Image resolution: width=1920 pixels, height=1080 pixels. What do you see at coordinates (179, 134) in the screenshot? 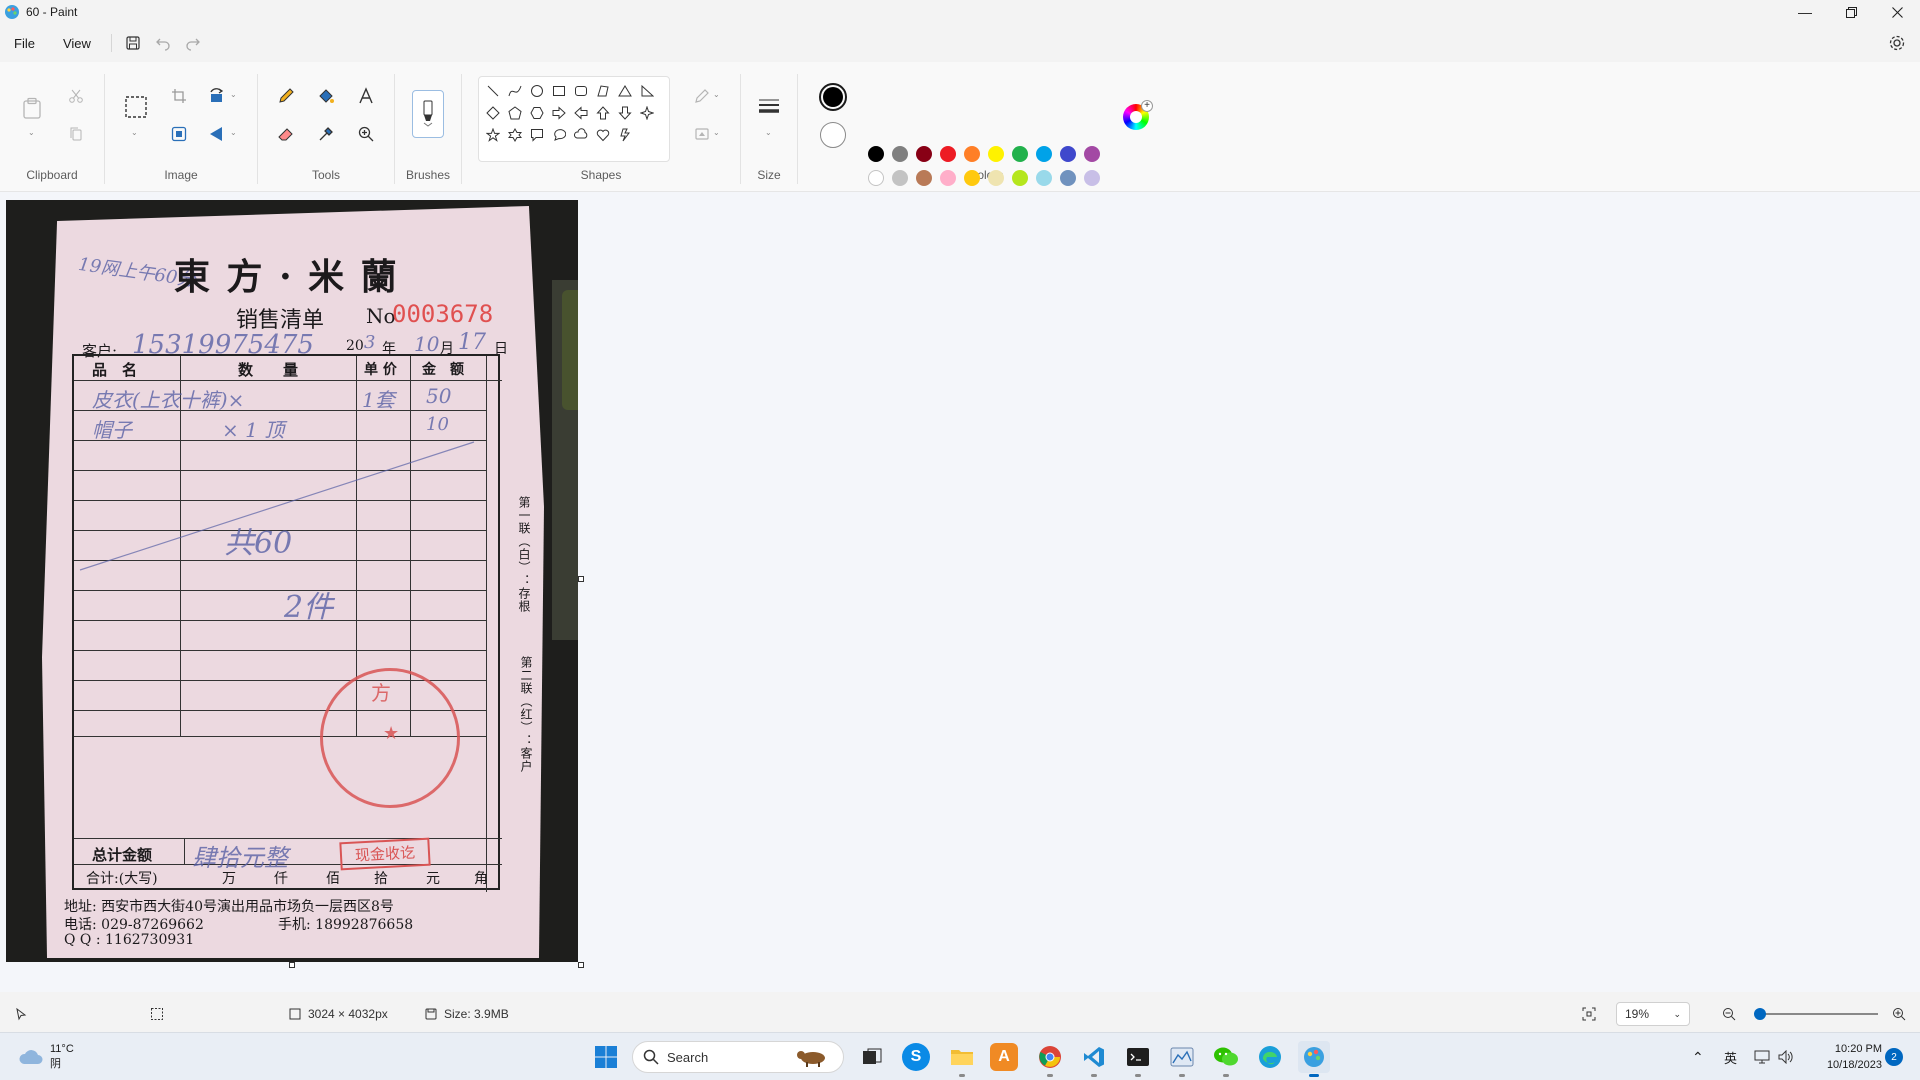
I see `resize-button` at bounding box center [179, 134].